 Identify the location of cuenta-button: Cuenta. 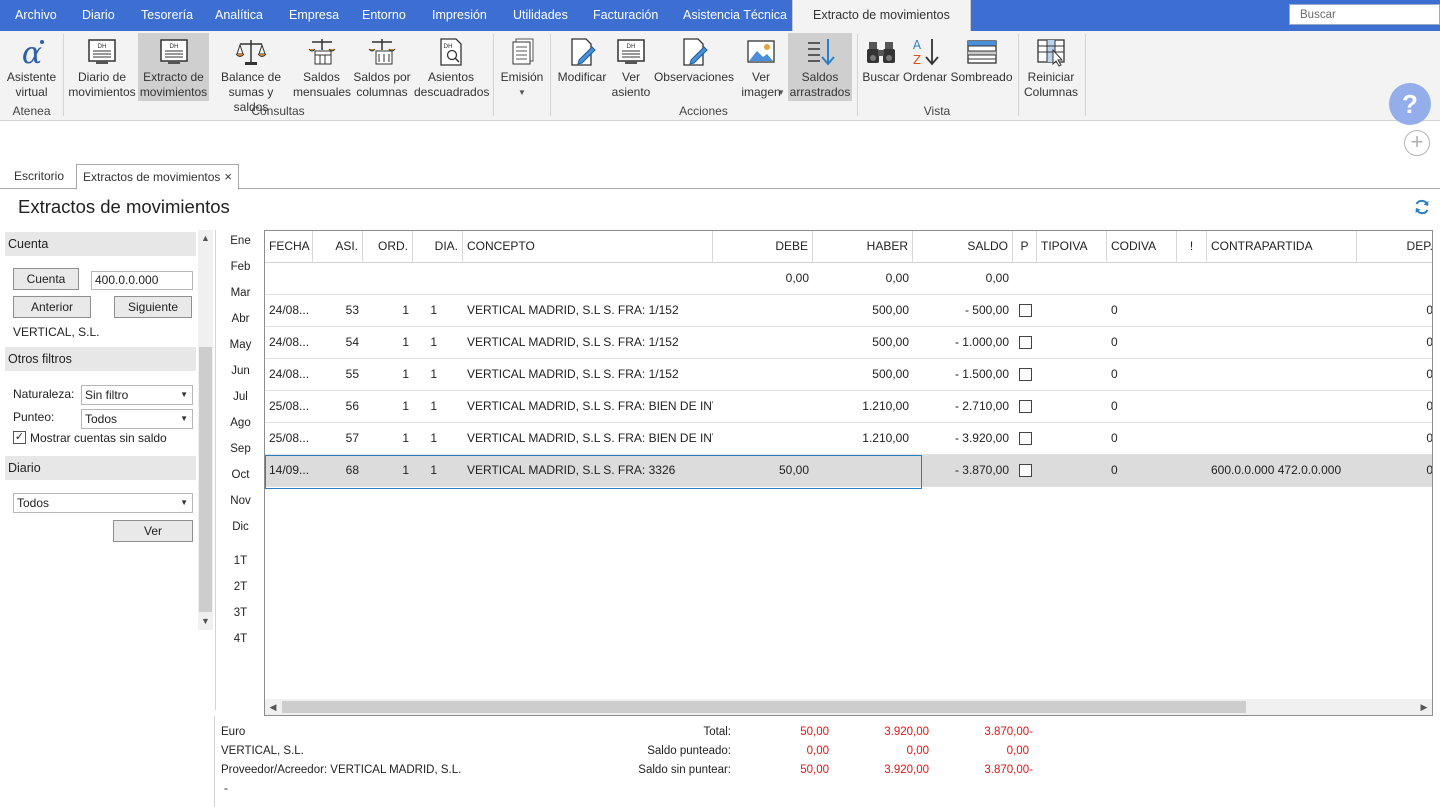
(46, 279).